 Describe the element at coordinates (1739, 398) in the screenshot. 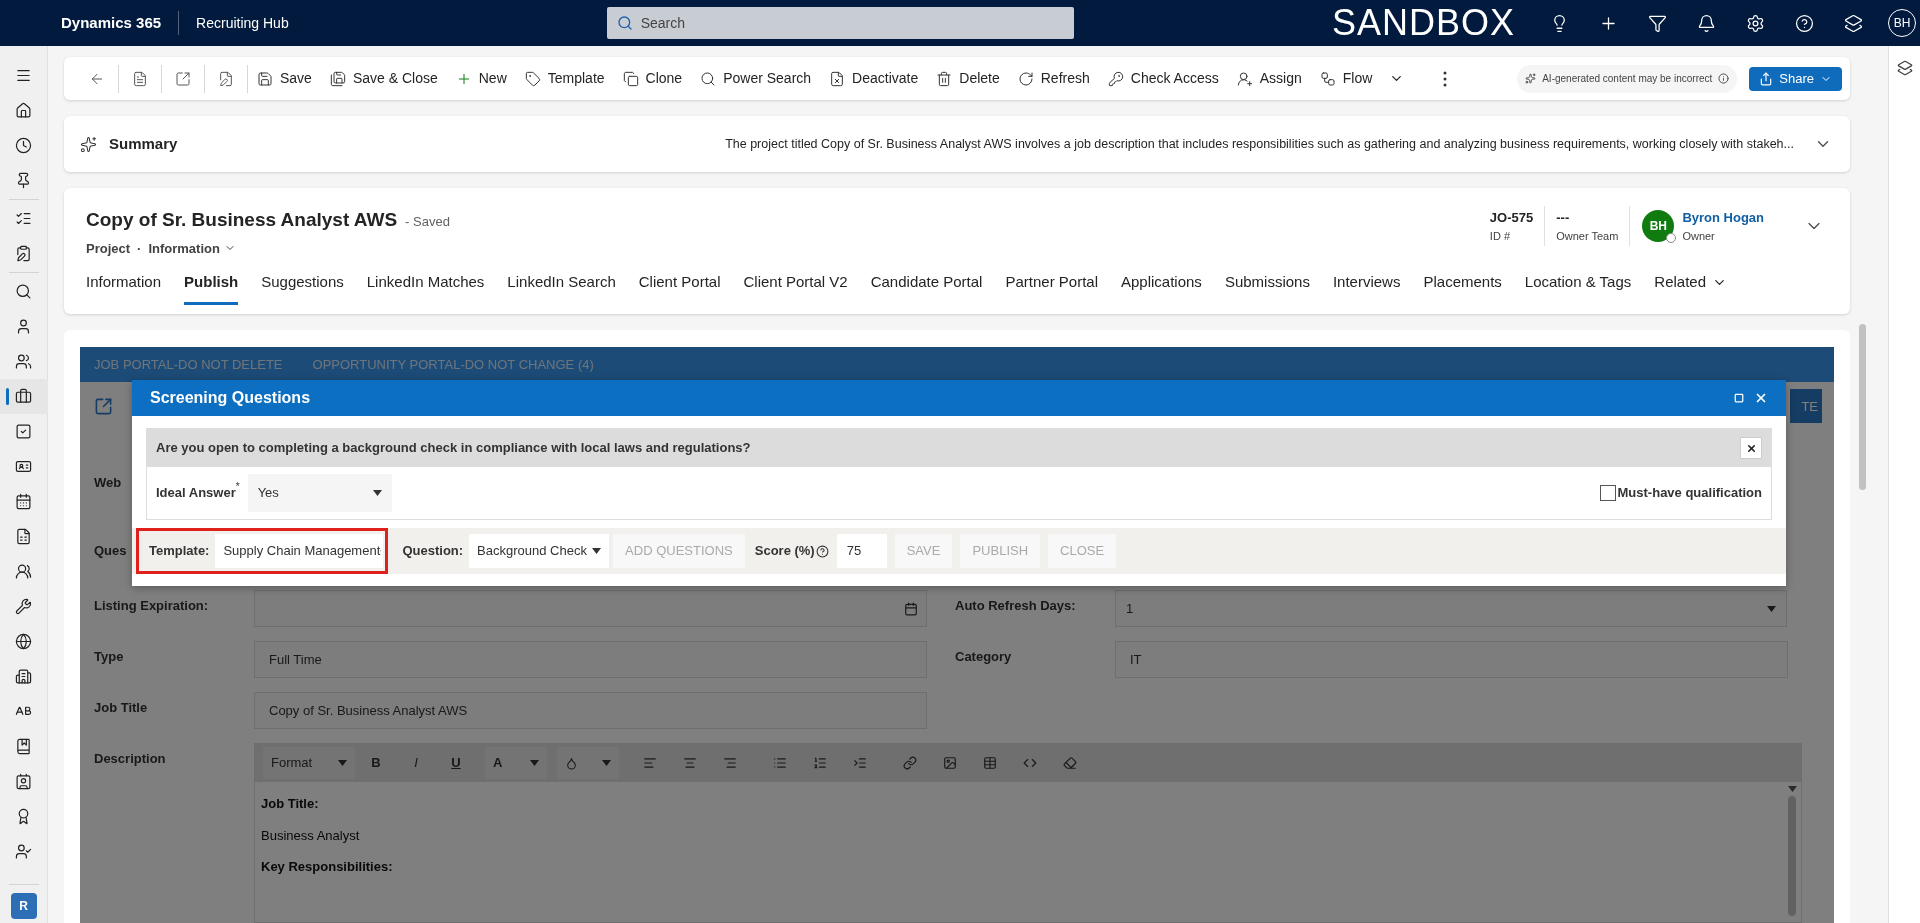

I see `maximize-icon` at that location.